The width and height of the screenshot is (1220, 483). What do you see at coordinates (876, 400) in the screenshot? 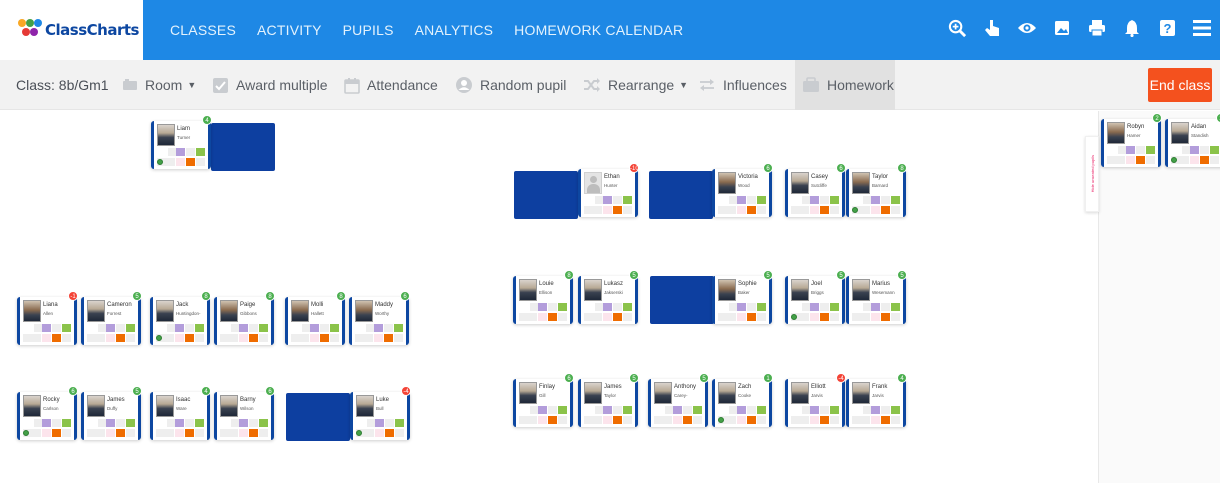
I see `pupil-card: Frank Jarvis 4` at bounding box center [876, 400].